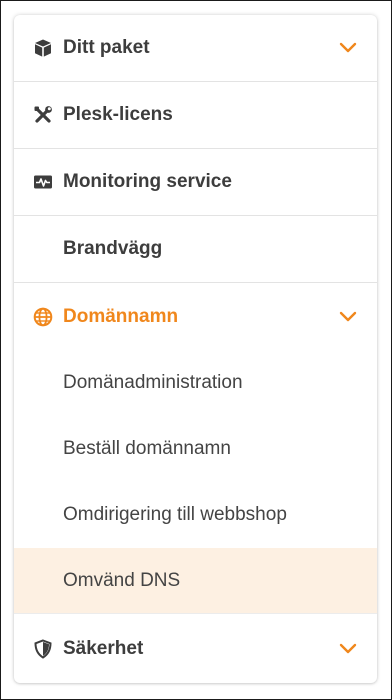 The width and height of the screenshot is (392, 700). What do you see at coordinates (147, 448) in the screenshot?
I see `submenu-item-label: Beställ domännamn` at bounding box center [147, 448].